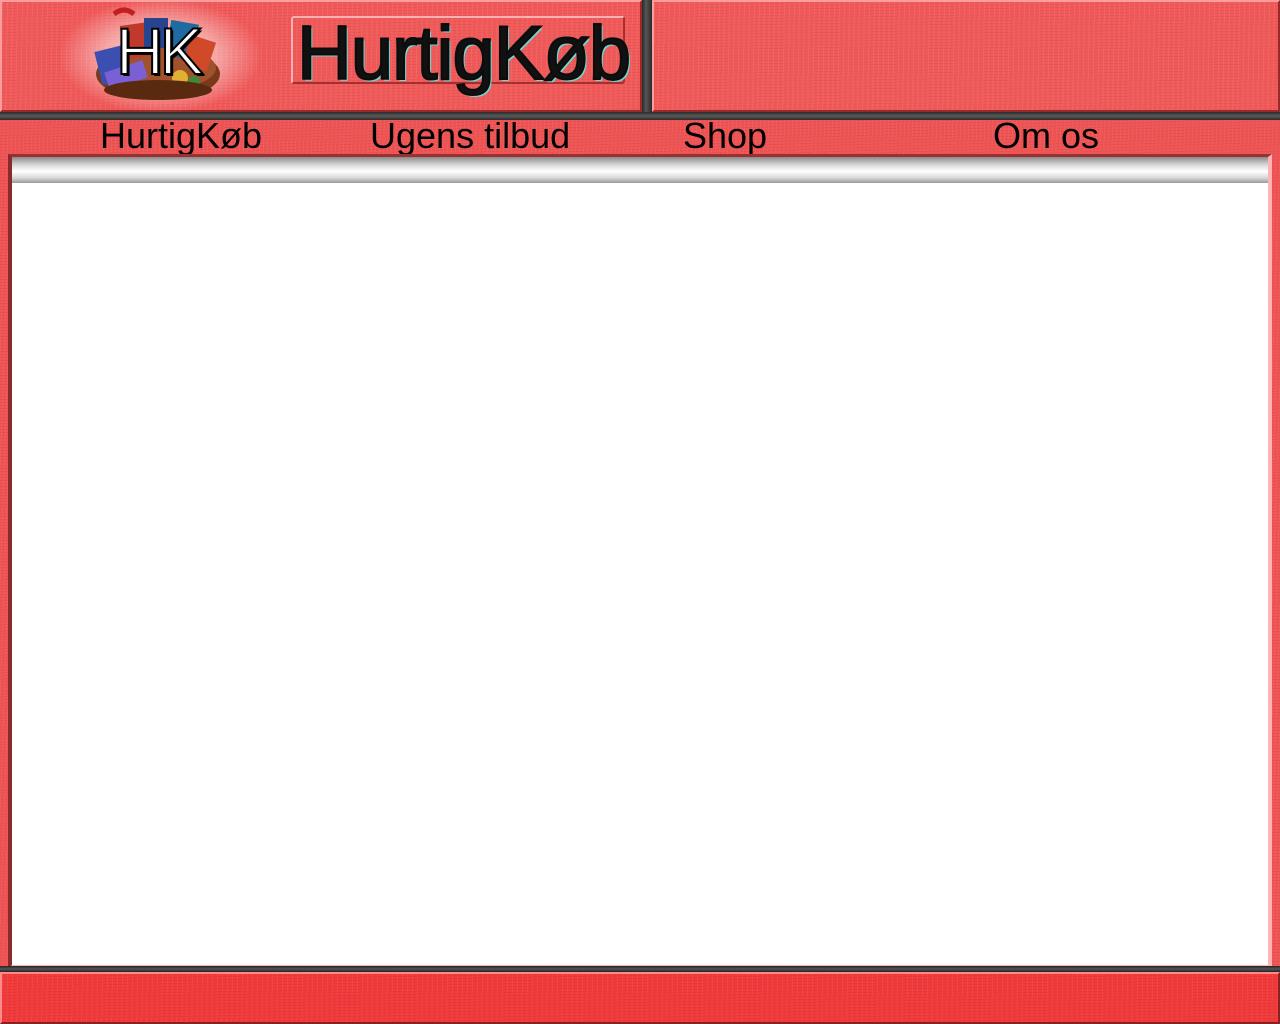 This screenshot has height=1024, width=1280. Describe the element at coordinates (640, 136) in the screenshot. I see `main-nav: HurtigKøb Ugens tilbud Shop Om os` at that location.